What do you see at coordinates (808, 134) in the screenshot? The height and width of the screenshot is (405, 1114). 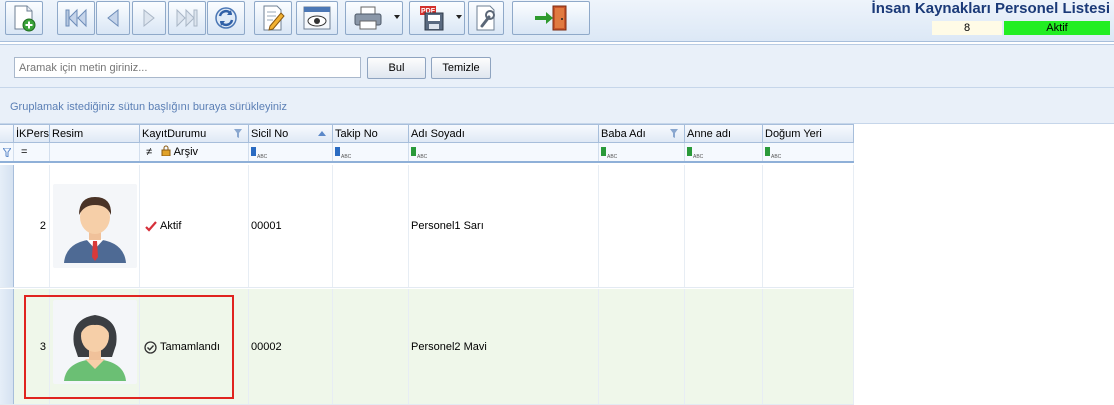 I see `column-header-dogumyeri: Doğum Yeri` at bounding box center [808, 134].